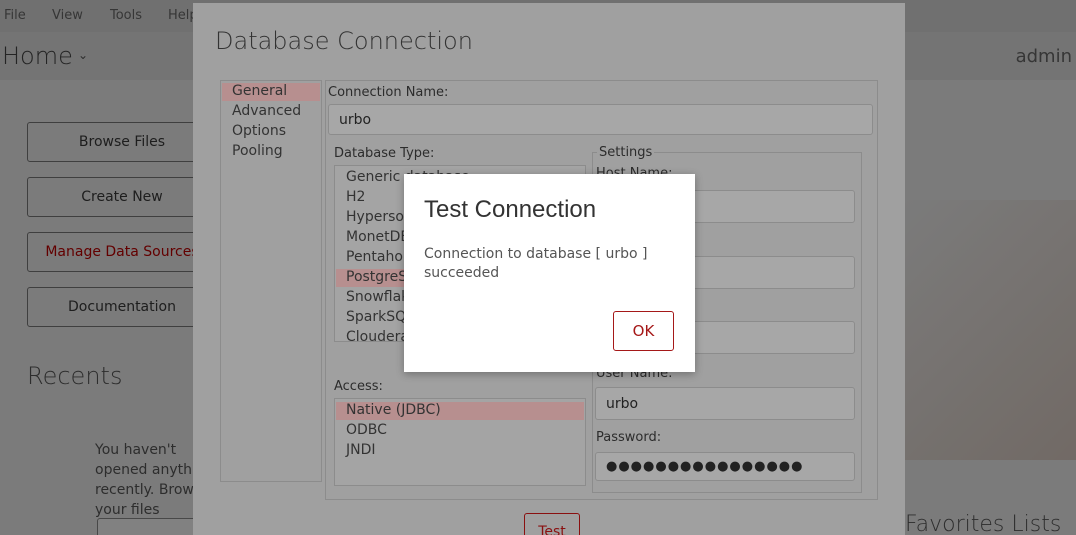  Describe the element at coordinates (384, 153) in the screenshot. I see `database-type-label: Database Type:` at that location.